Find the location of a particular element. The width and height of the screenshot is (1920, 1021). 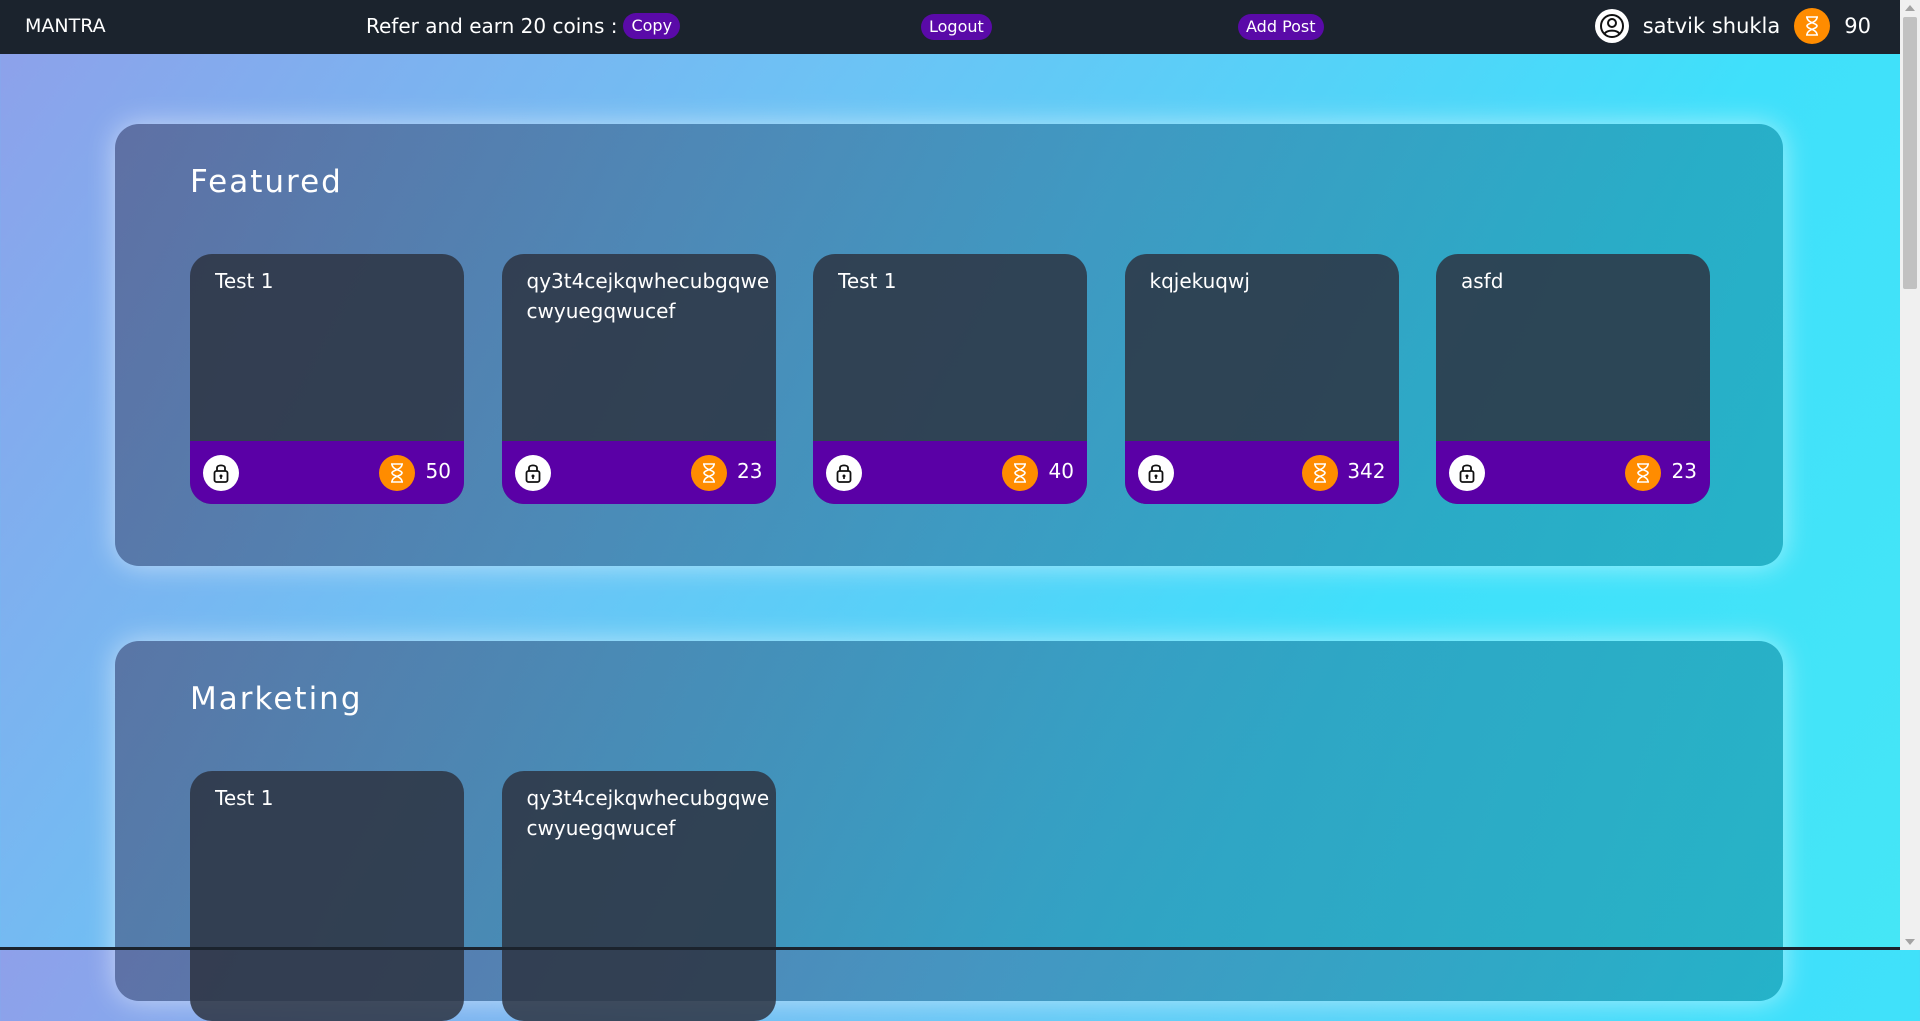

page-scrollbar is located at coordinates (1910, 475).